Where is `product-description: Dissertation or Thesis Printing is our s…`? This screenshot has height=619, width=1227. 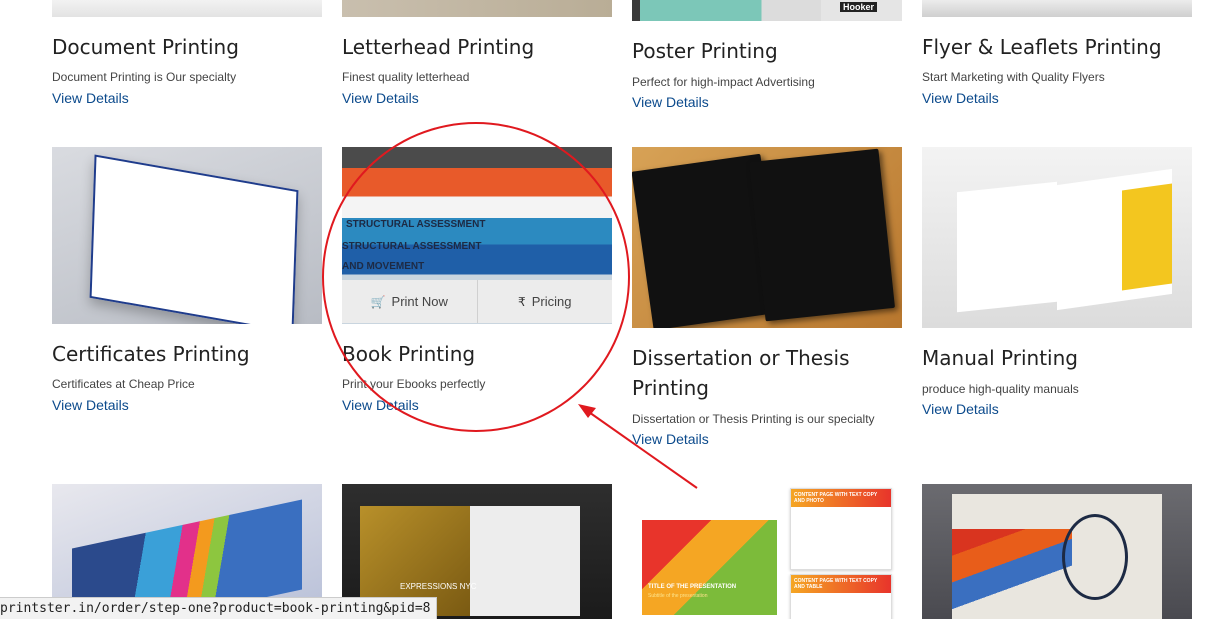
product-description: Dissertation or Thesis Printing is our s… is located at coordinates (753, 419).